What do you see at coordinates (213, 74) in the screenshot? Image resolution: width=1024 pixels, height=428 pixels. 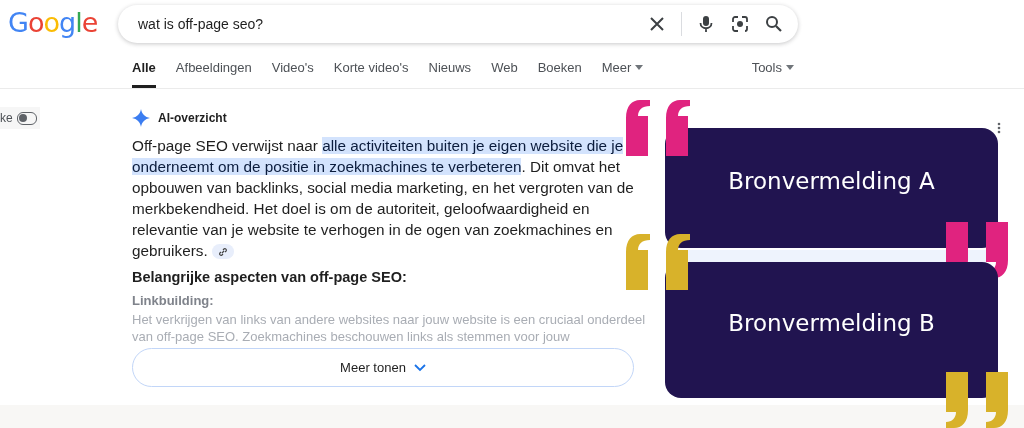 I see `tab: Afbeeldingen` at bounding box center [213, 74].